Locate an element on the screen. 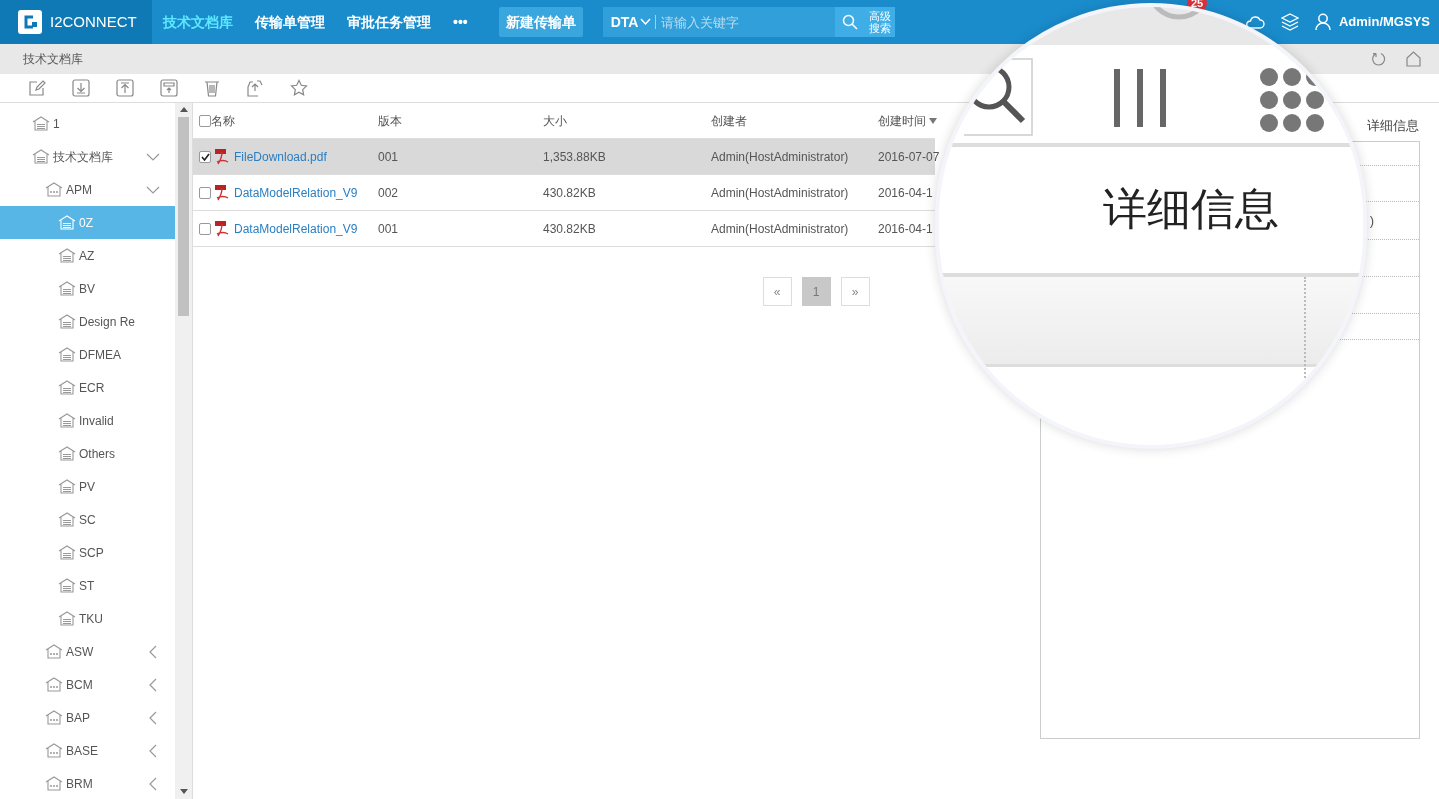 This screenshot has width=1439, height=799. tree-item: 技术文档库 is located at coordinates (88, 156).